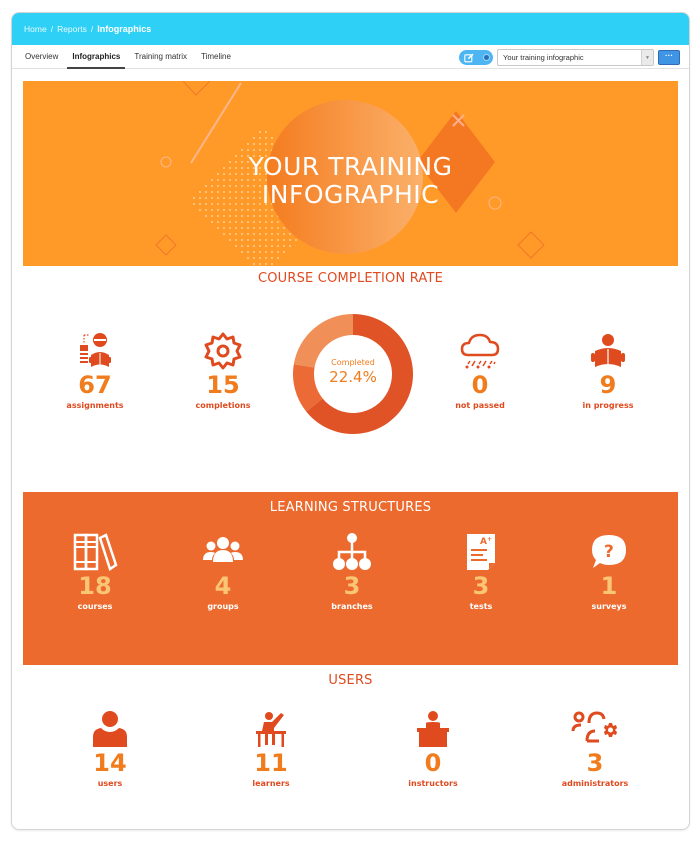 This screenshot has width=700, height=842. What do you see at coordinates (271, 783) in the screenshot?
I see `learners-label: learners` at bounding box center [271, 783].